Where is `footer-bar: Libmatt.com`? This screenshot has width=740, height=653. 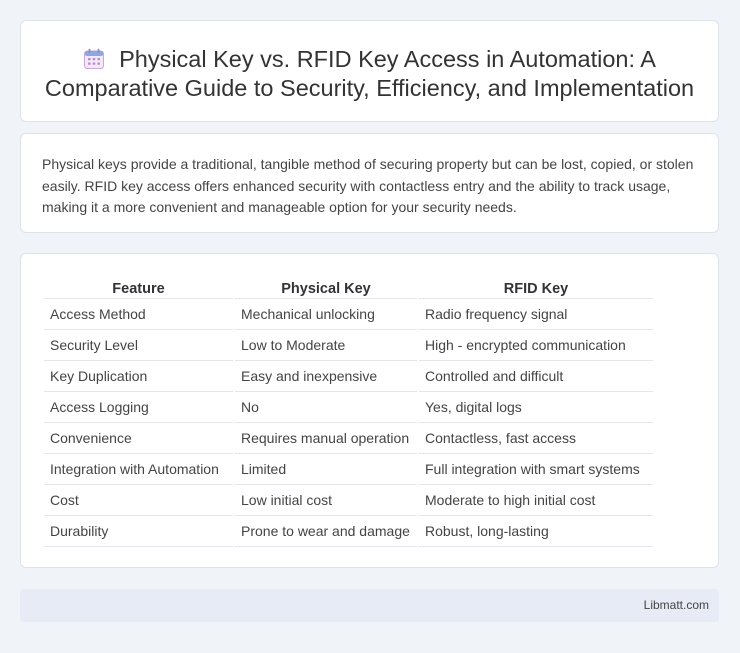 footer-bar: Libmatt.com is located at coordinates (369, 605).